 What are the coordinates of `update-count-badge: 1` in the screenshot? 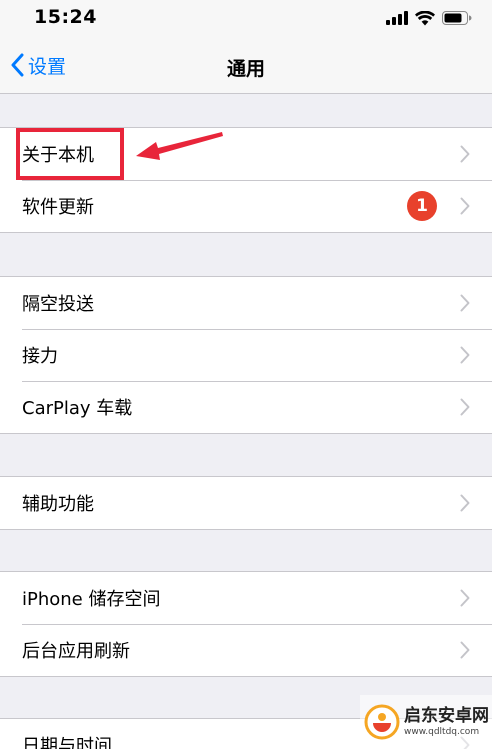 It's located at (422, 206).